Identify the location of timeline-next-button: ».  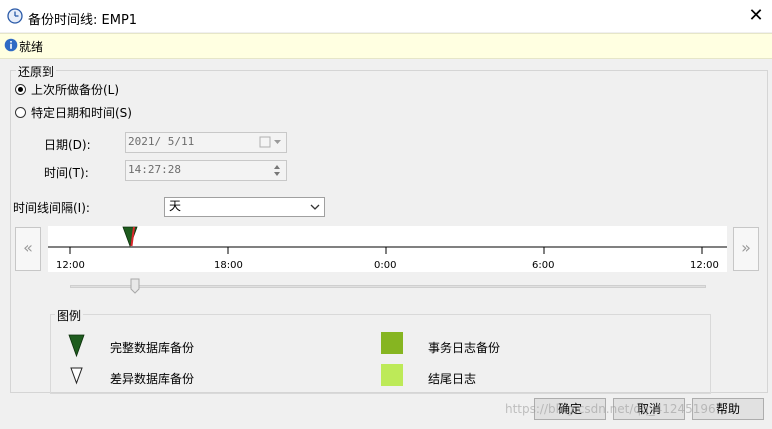
(746, 249).